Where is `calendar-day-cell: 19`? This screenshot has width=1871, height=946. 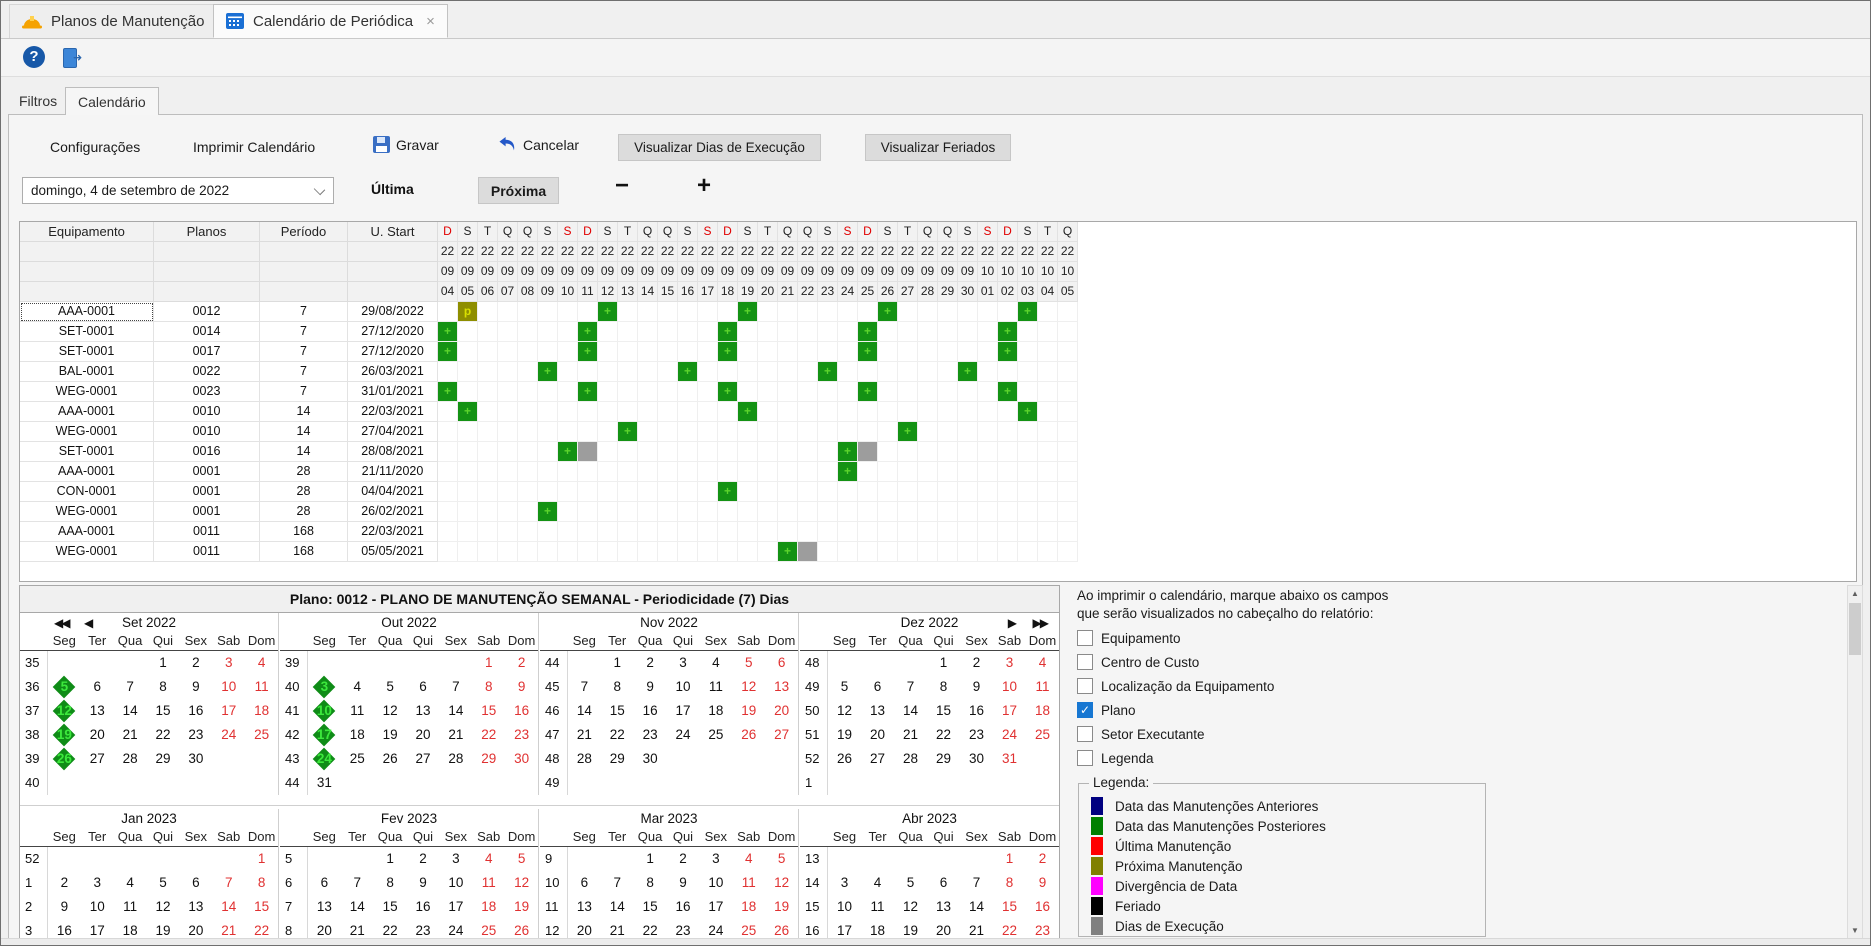
calendar-day-cell: 19 is located at coordinates (844, 735).